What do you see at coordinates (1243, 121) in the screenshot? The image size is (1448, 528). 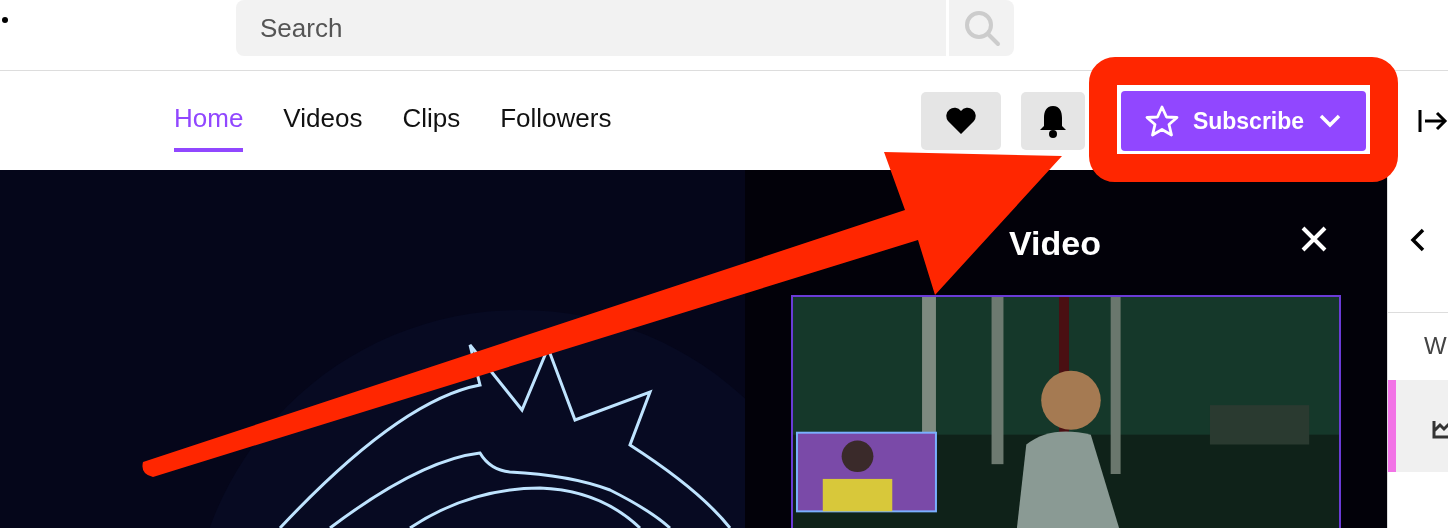 I see `subscribe-button: Subscribe` at bounding box center [1243, 121].